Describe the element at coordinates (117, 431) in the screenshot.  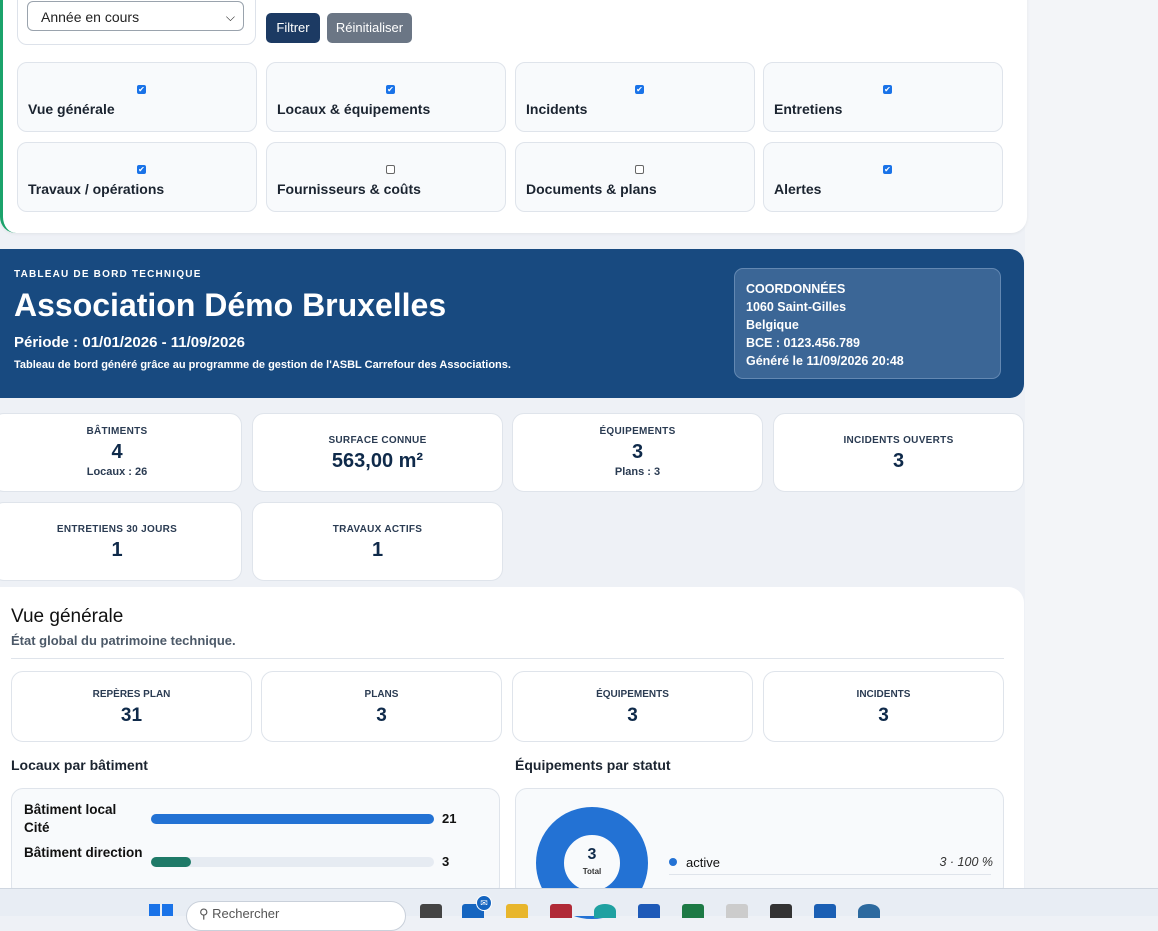
I see `kpi-title: BÂTIMENTS` at that location.